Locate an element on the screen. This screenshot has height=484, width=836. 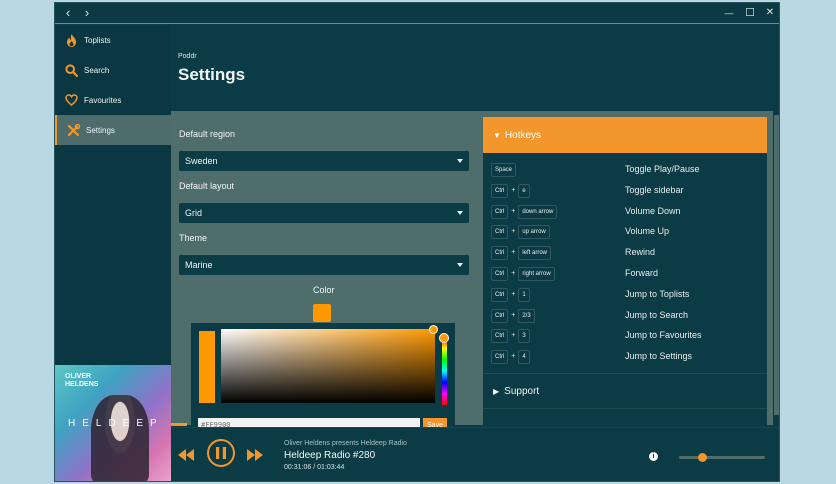
hotkey-row: Ctrl + down arrow Volume Down is located at coordinates (626, 212).